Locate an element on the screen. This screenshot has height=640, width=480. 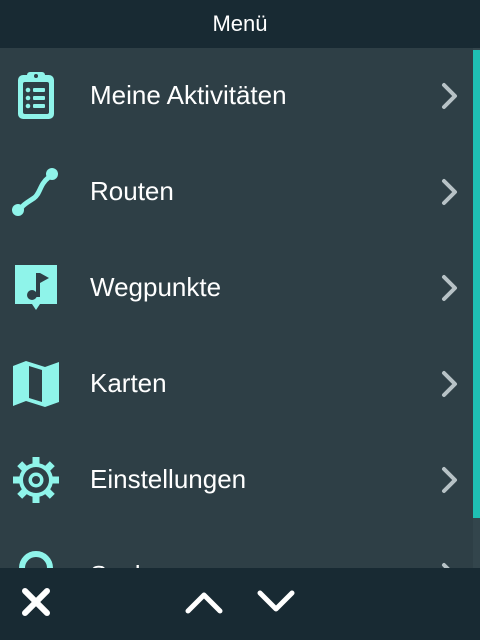
menu-item-settings: Einstellungen is located at coordinates (236, 480).